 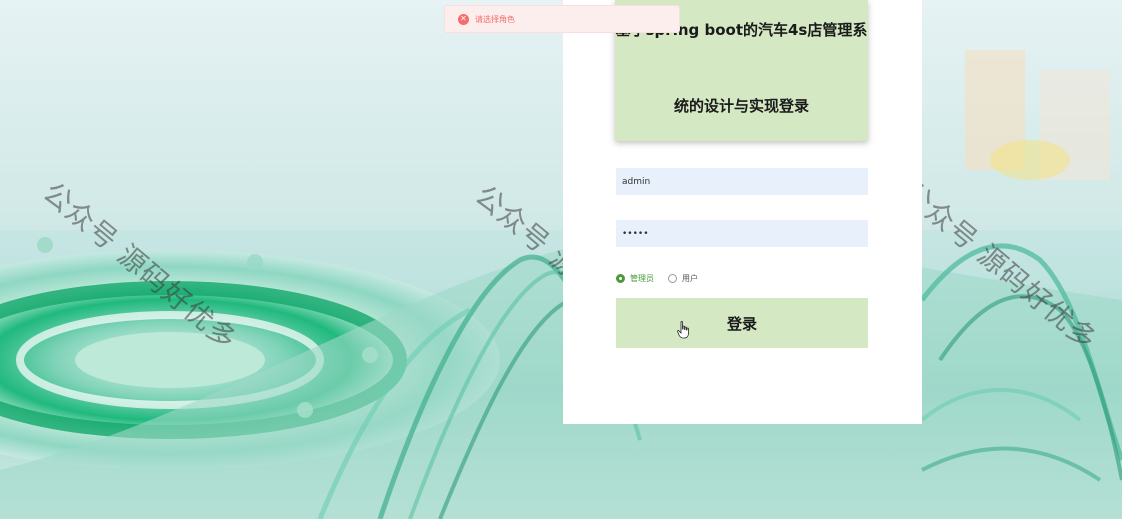 What do you see at coordinates (742, 233) in the screenshot?
I see `password-input` at bounding box center [742, 233].